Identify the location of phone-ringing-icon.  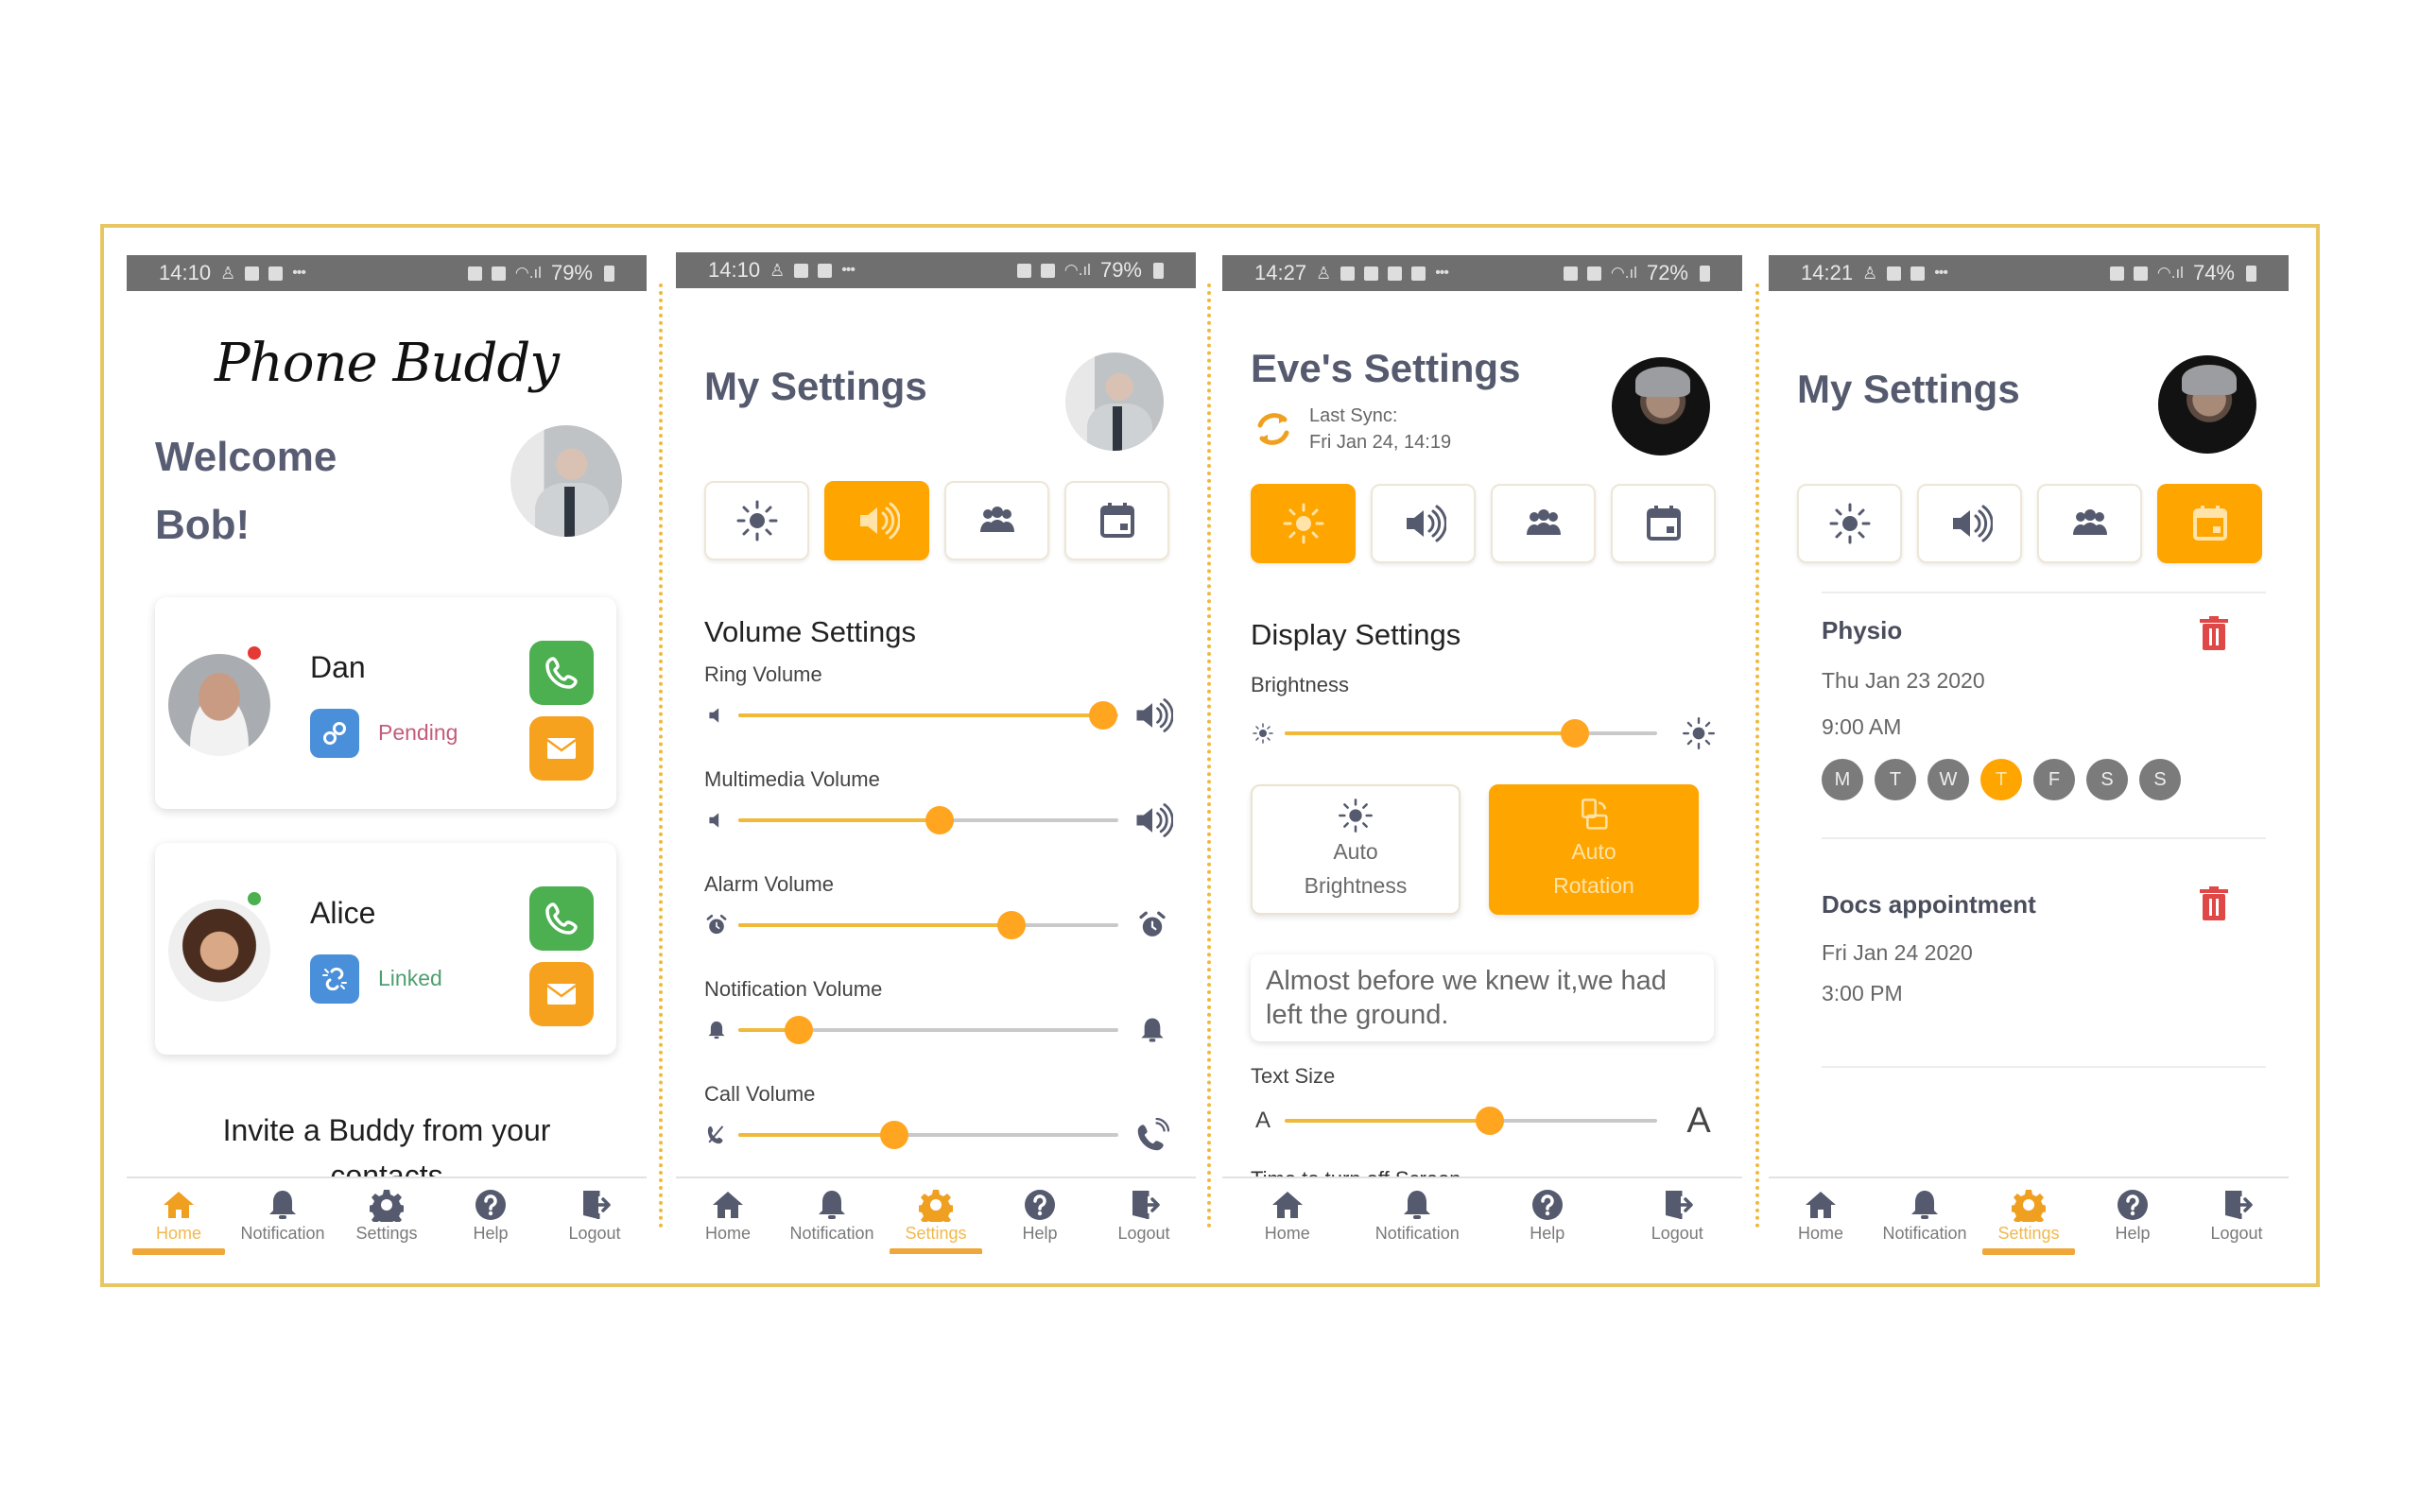
(1153, 1135).